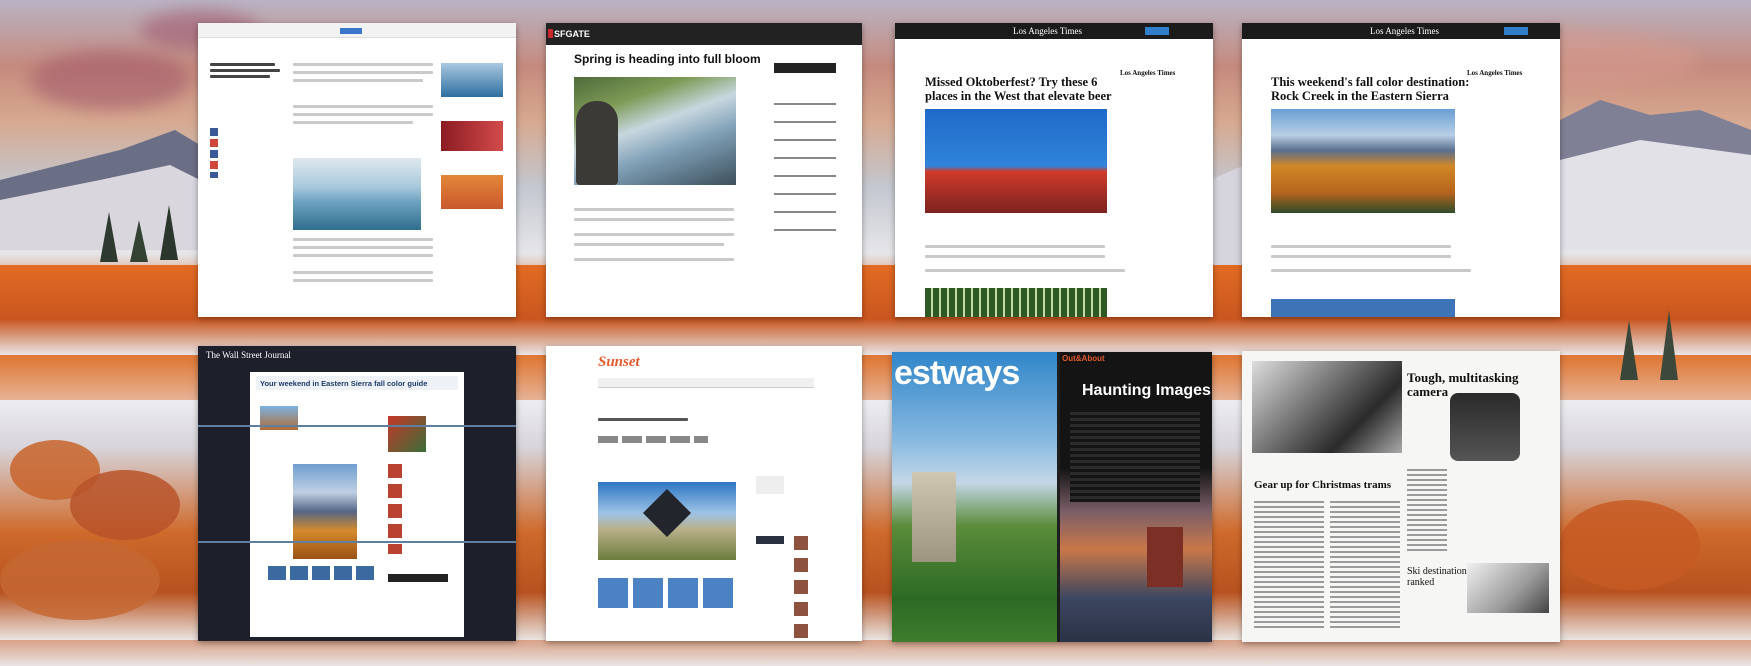 The height and width of the screenshot is (666, 1751). What do you see at coordinates (550, 33) in the screenshot?
I see `sfgate-logo-mark` at bounding box center [550, 33].